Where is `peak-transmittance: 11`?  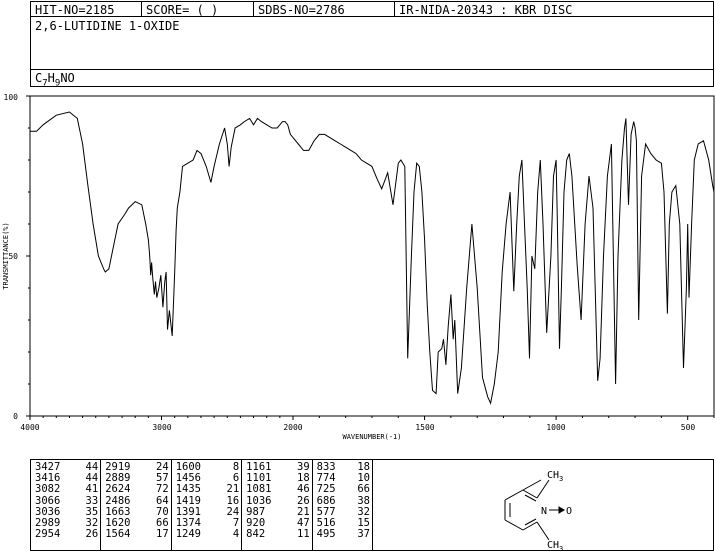 peak-transmittance: 11 is located at coordinates (303, 534).